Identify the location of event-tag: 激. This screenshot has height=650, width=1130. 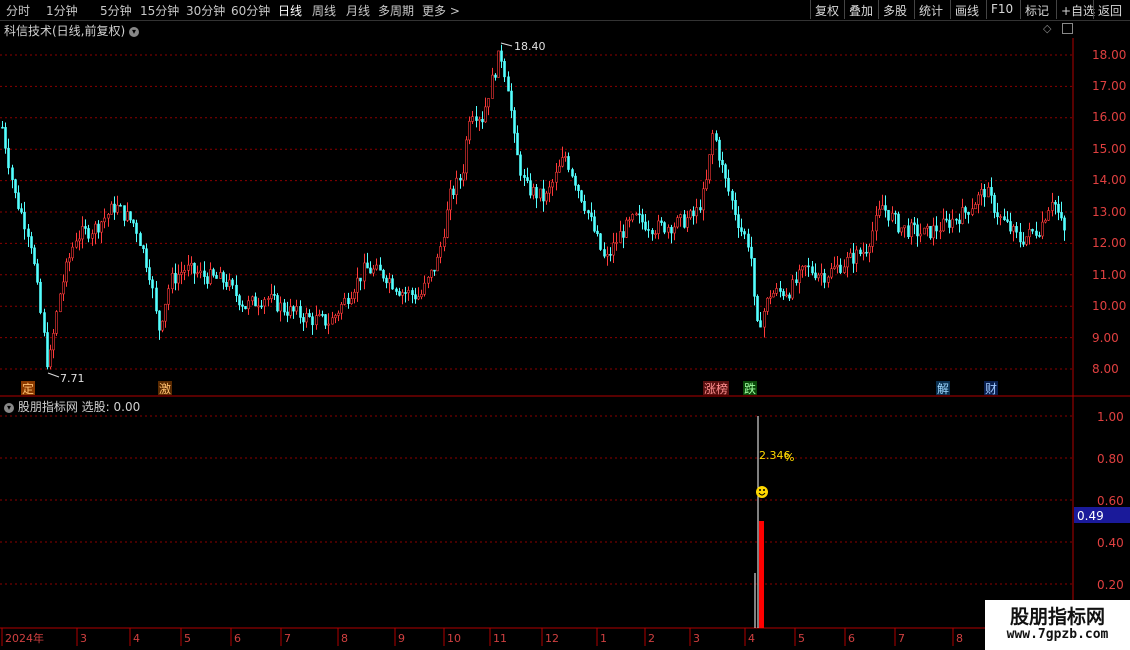
(165, 388).